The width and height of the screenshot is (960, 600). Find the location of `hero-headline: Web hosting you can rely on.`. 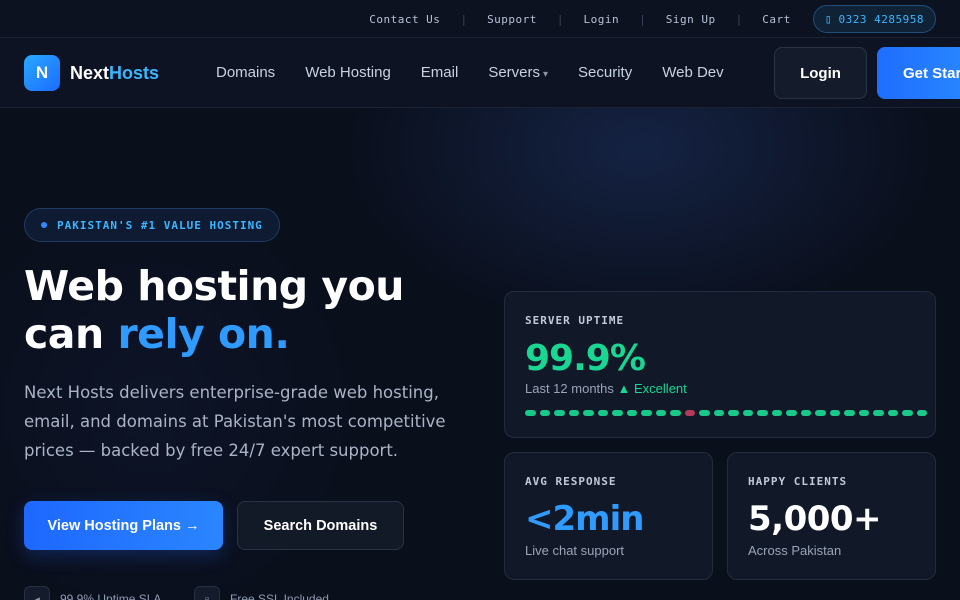

hero-headline: Web hosting you can rely on. is located at coordinates (254, 310).